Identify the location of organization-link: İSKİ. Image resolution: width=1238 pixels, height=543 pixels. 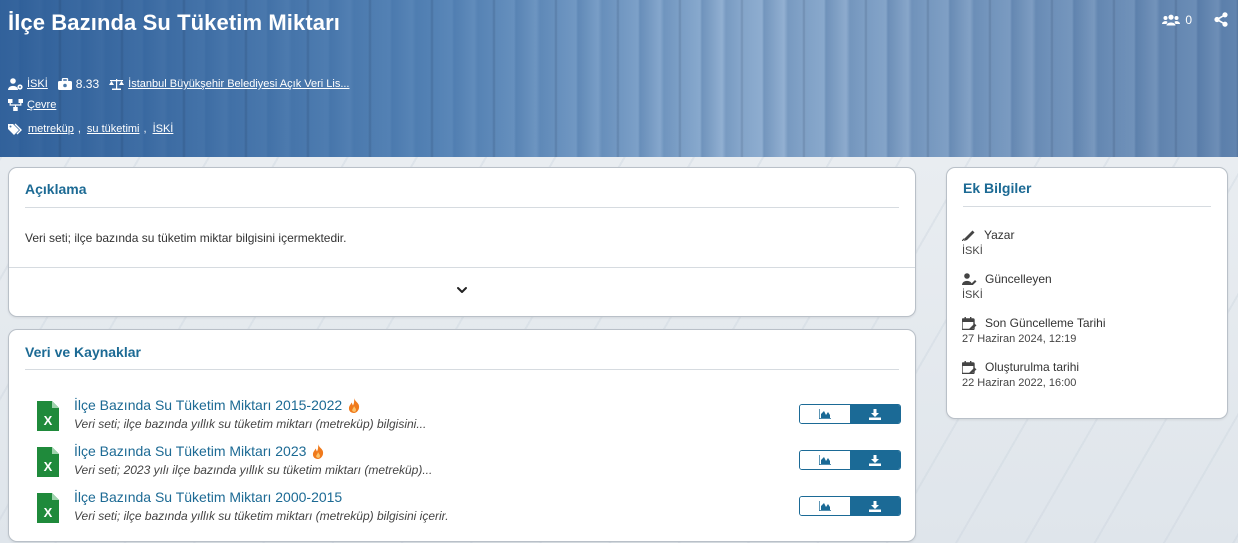
(37, 84).